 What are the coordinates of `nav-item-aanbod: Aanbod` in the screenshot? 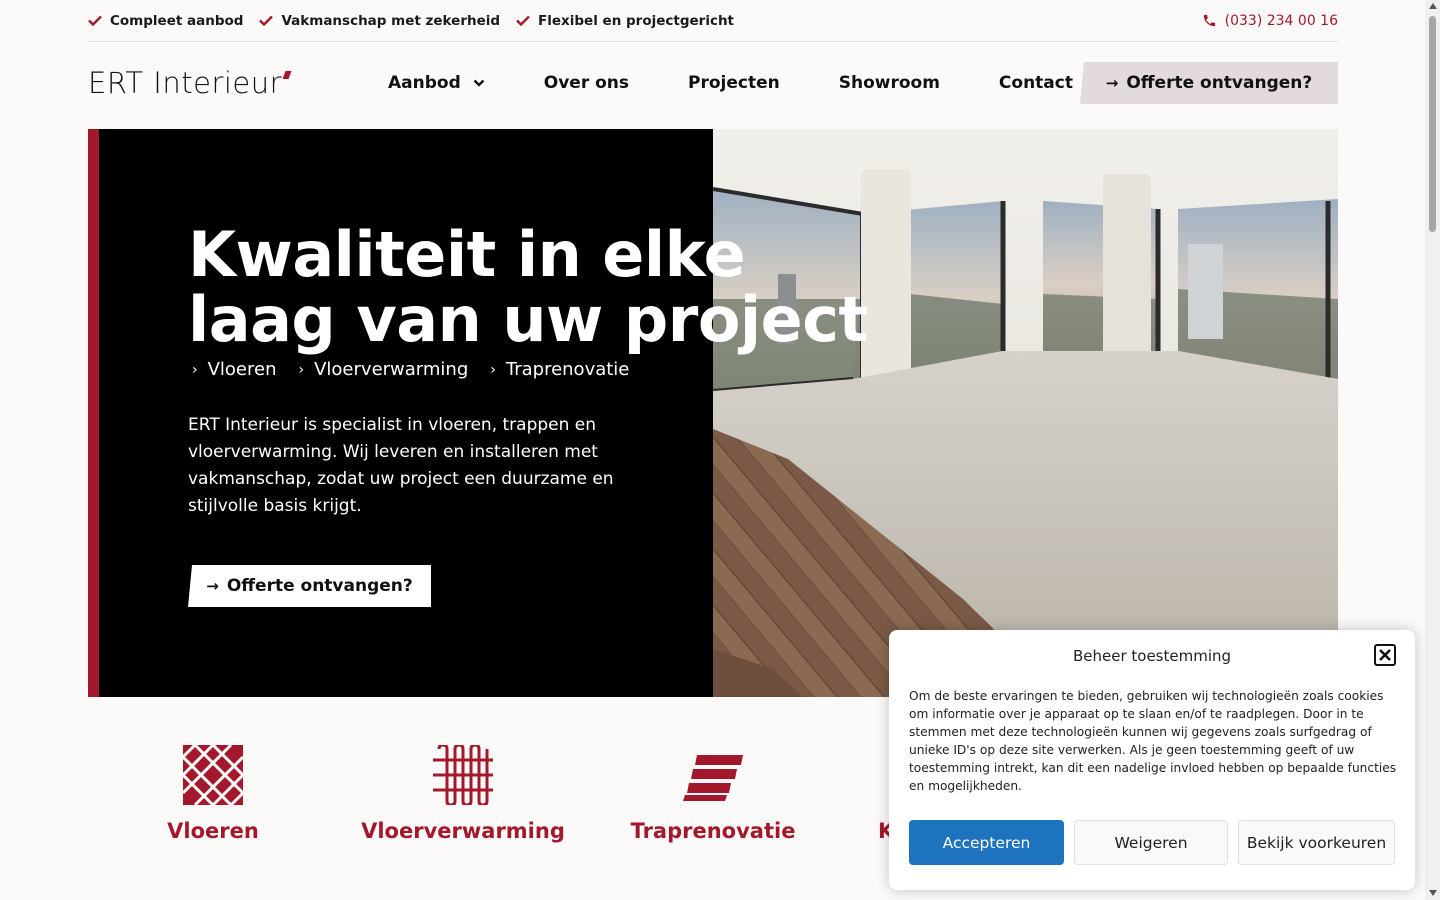 It's located at (436, 83).